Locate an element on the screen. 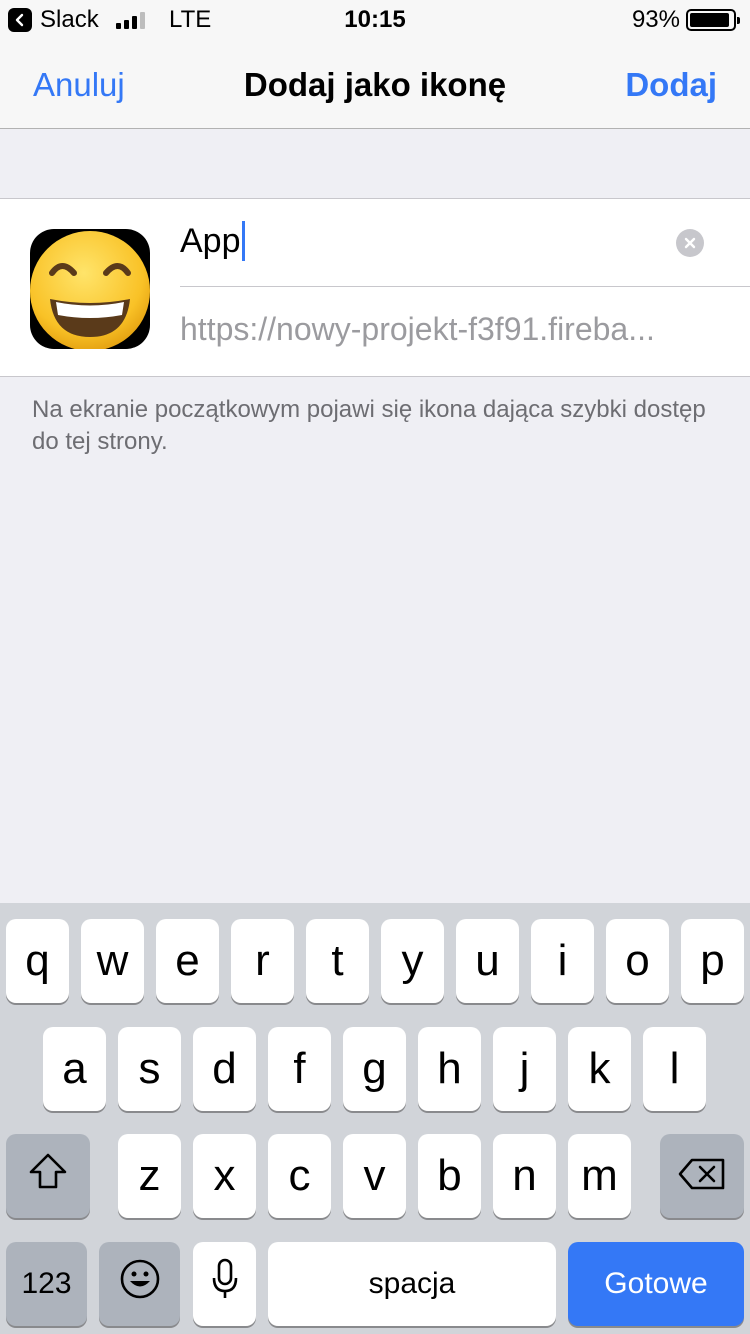  shift-icon is located at coordinates (48, 1176).